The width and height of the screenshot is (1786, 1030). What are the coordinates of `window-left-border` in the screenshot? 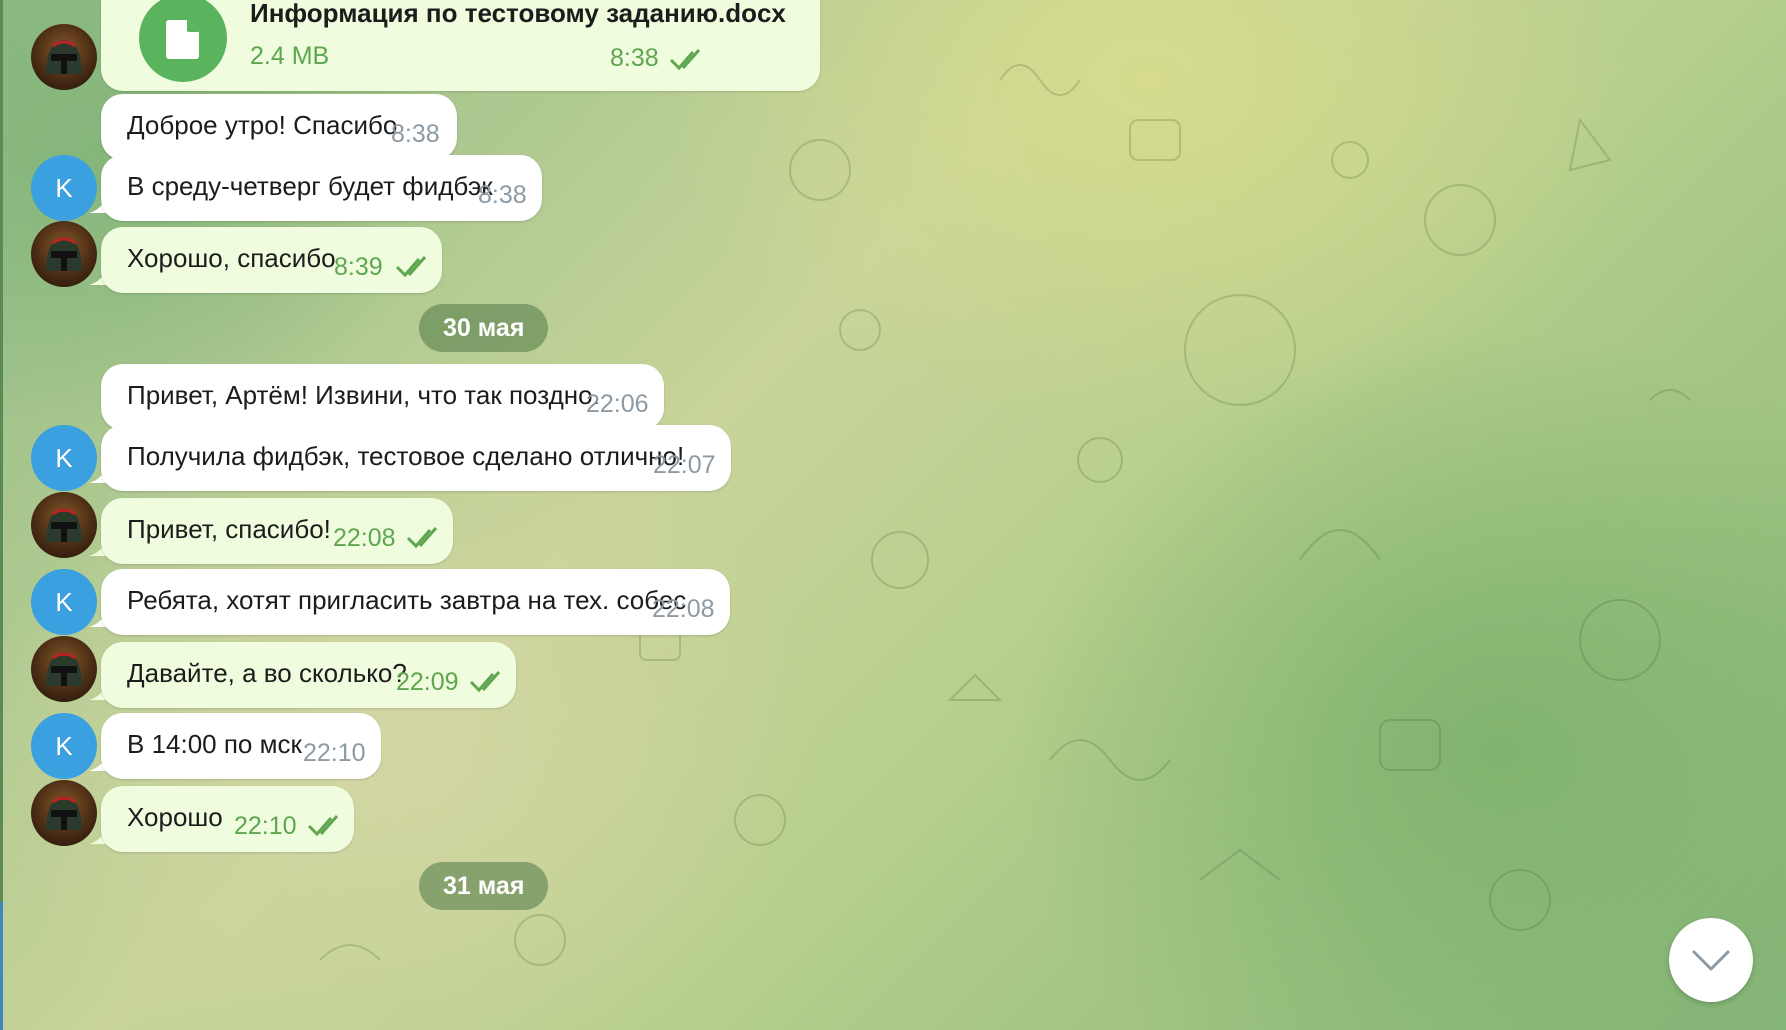 It's located at (1, 515).